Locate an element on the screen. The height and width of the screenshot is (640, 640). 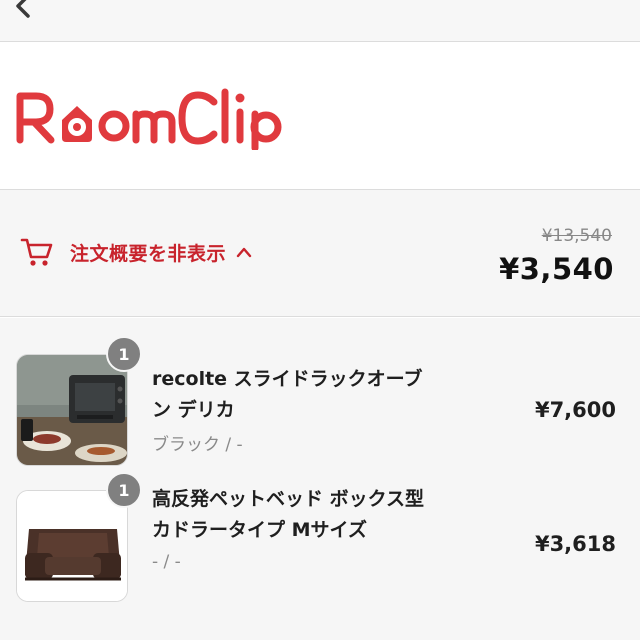
chevron-left-icon is located at coordinates (23, 9).